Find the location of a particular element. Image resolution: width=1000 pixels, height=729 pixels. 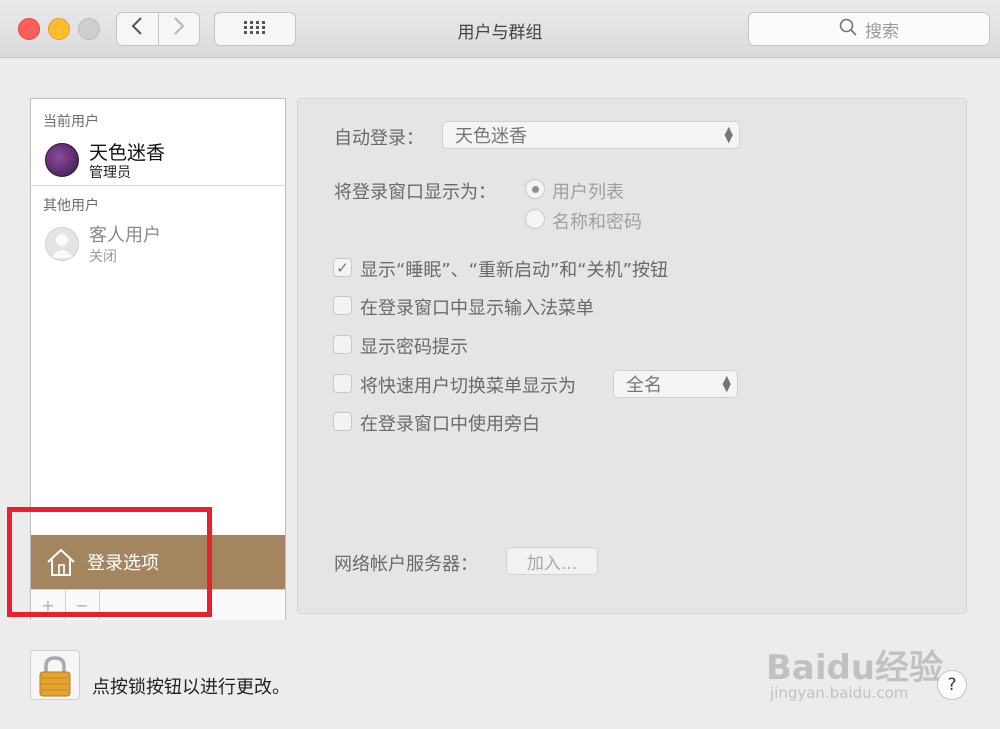

other-users-label: 其他用户 is located at coordinates (71, 206).